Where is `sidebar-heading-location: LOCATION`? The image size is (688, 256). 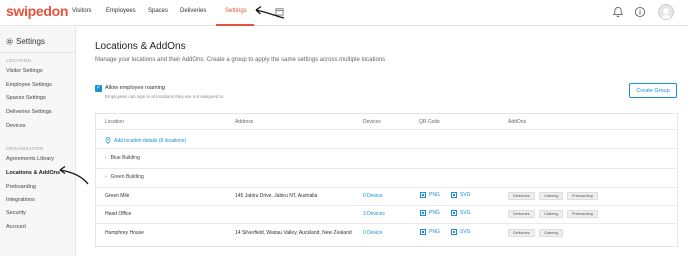
sidebar-heading-location: LOCATION is located at coordinates (19, 60).